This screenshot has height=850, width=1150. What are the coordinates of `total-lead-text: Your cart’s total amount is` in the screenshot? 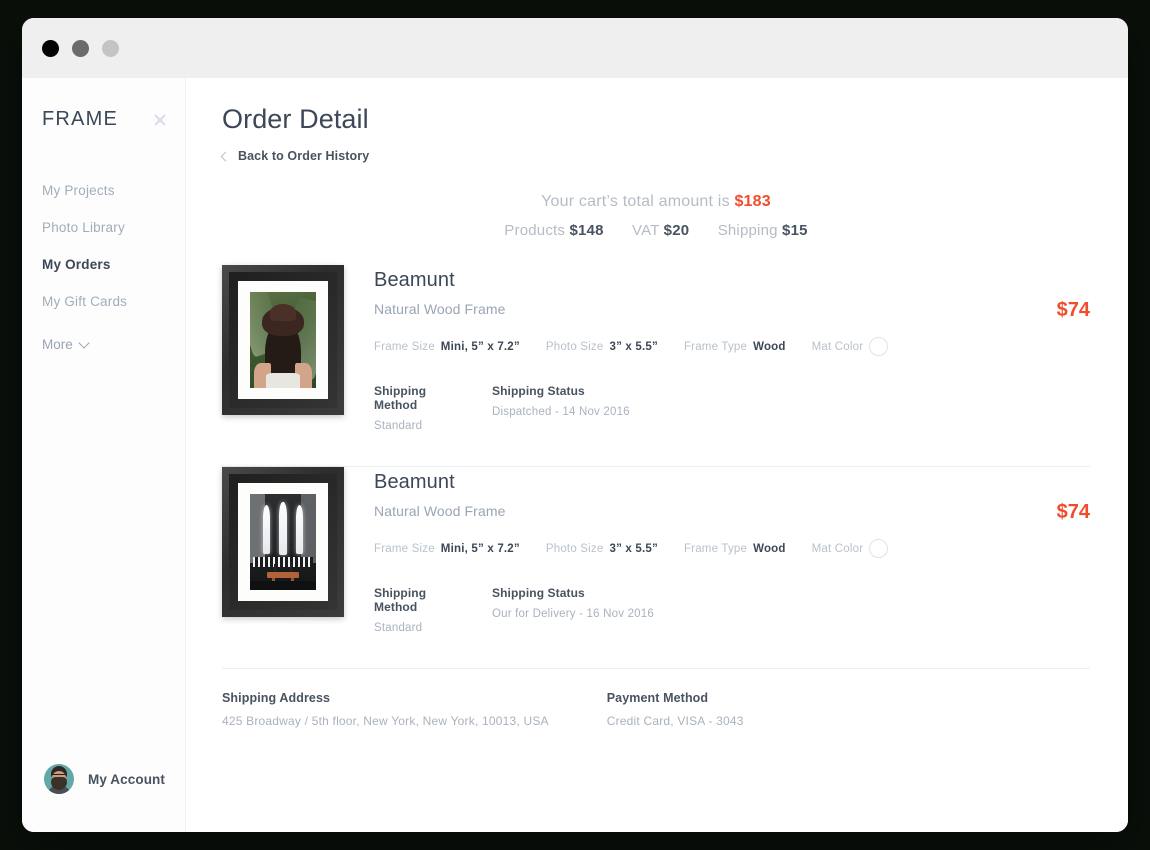 It's located at (635, 201).